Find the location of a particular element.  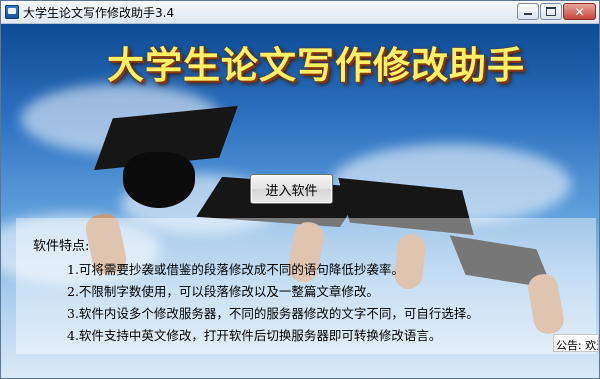

title-bar: 大学生论文写作修改助手3.4 ✕ is located at coordinates (300, 12).